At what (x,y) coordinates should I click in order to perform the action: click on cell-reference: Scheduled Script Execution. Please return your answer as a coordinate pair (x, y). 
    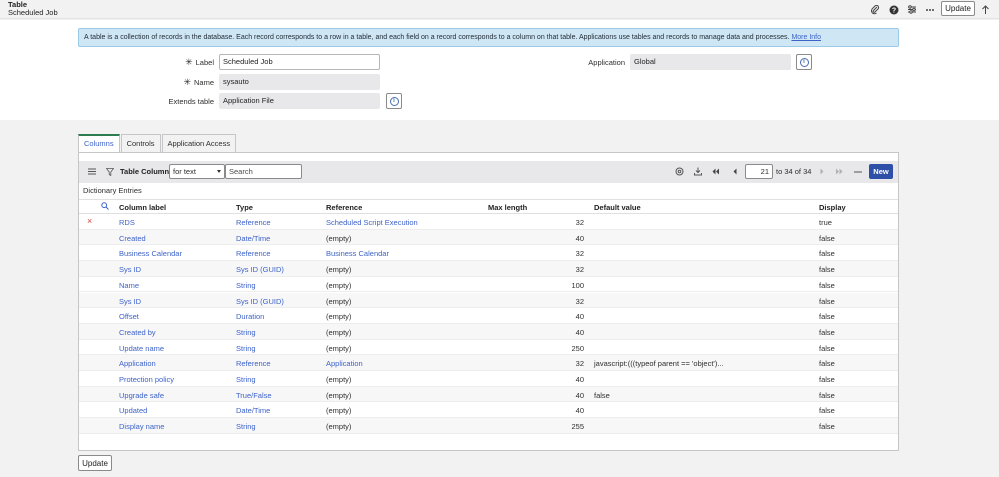
    Looking at the image, I should click on (372, 222).